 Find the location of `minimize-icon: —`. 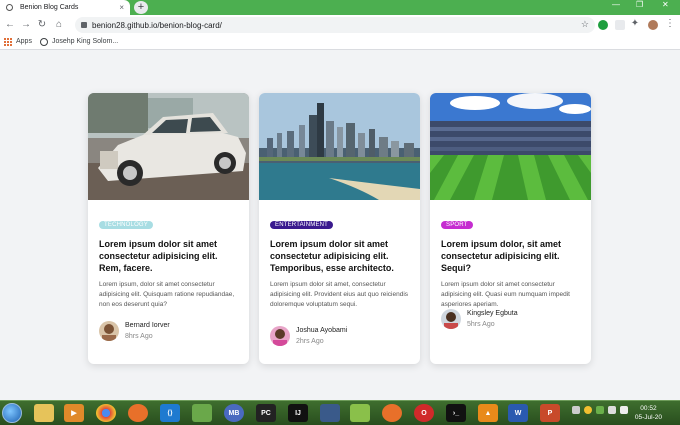

minimize-icon: — is located at coordinates (616, 4).